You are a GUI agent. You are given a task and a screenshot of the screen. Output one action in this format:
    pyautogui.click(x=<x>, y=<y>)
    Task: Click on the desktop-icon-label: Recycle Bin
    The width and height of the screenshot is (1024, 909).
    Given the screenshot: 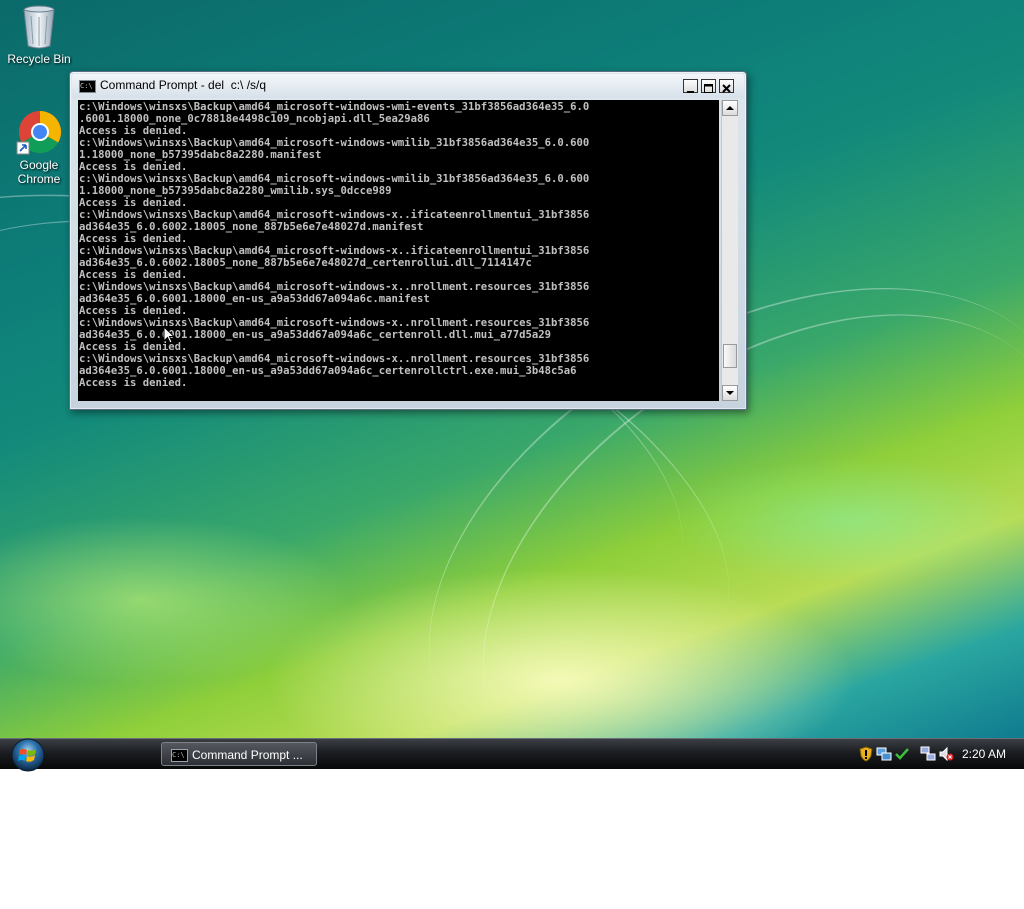 What is the action you would take?
    pyautogui.click(x=39, y=59)
    